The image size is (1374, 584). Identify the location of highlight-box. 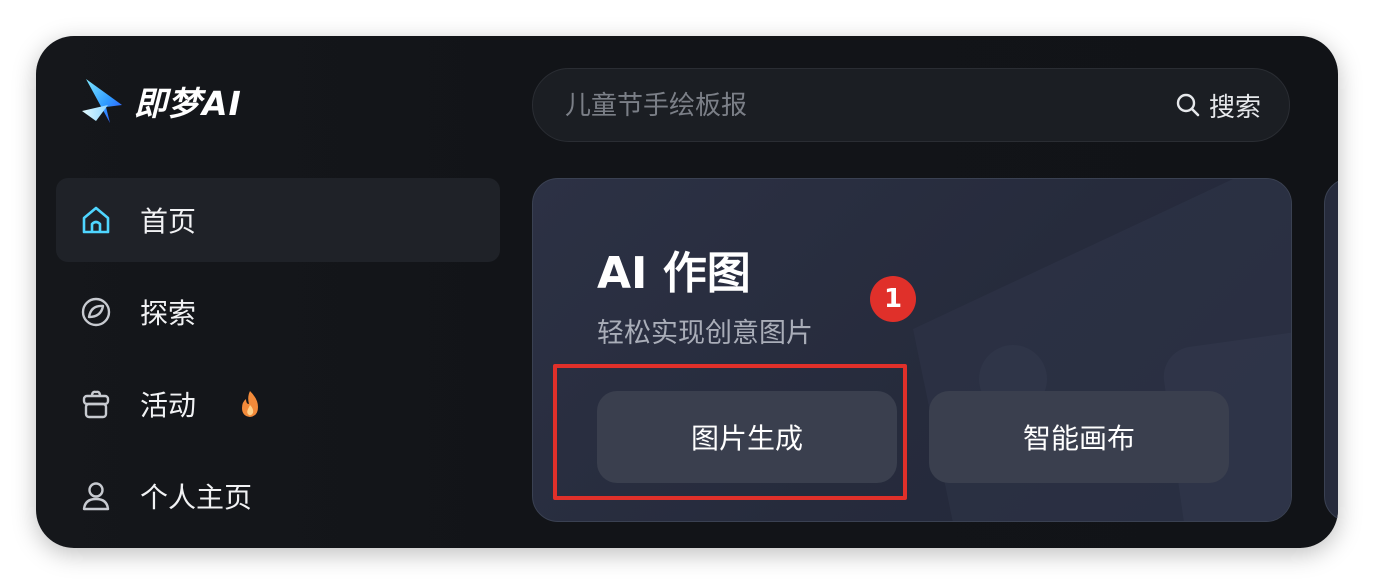
(730, 432).